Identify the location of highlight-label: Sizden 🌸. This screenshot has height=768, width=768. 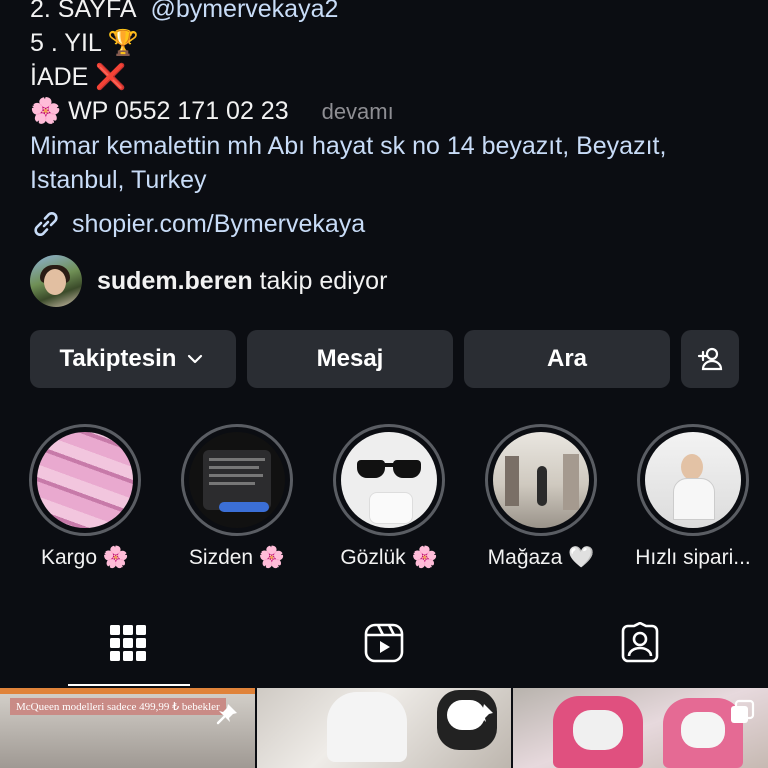
(237, 557).